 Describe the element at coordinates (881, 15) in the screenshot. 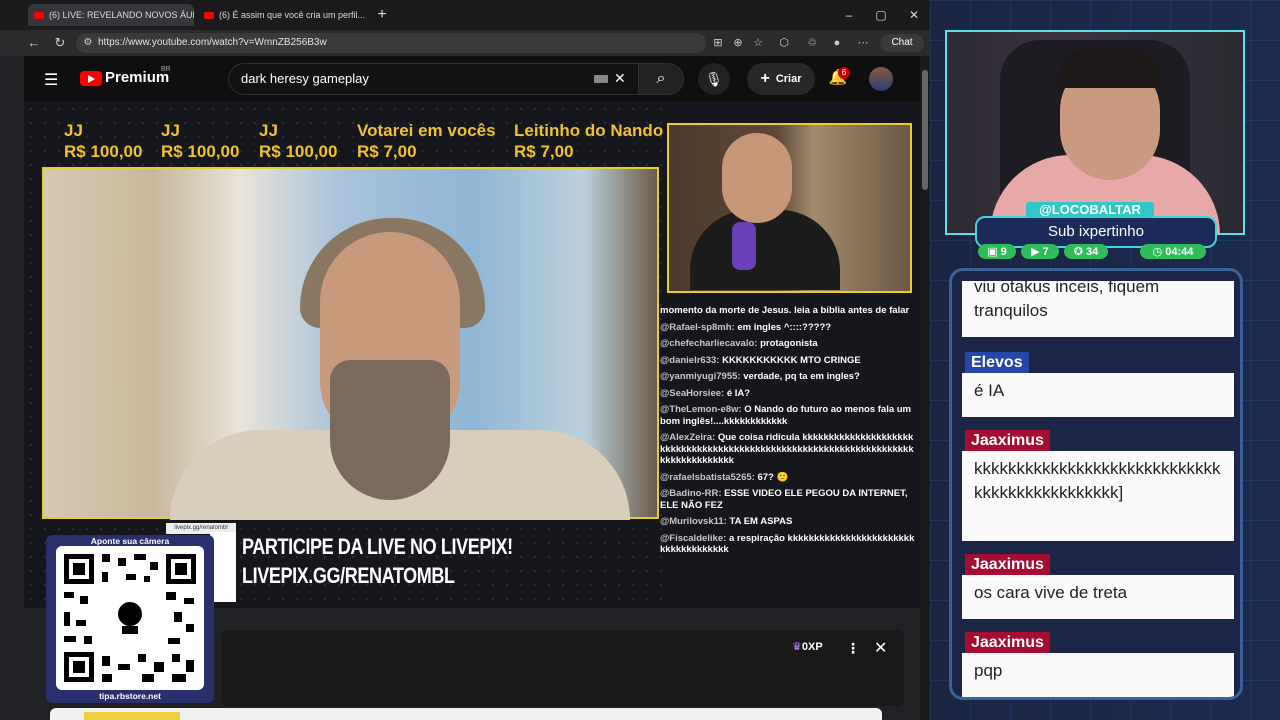

I see `maximize-icon: ▢` at that location.